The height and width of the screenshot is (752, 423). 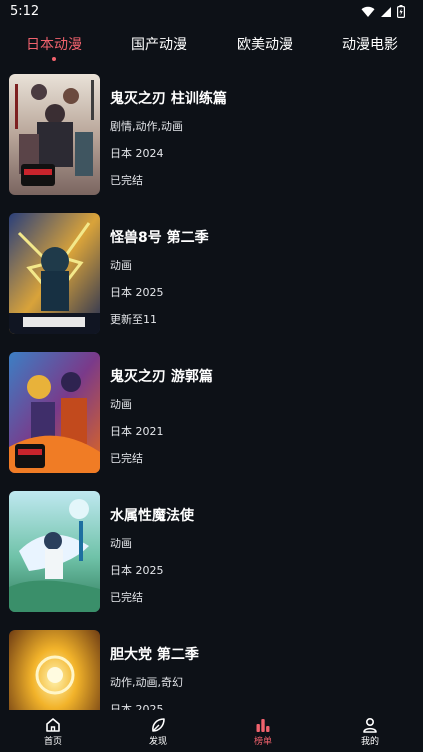 What do you see at coordinates (146, 126) in the screenshot?
I see `anime-genre: 剧情,动作,动画` at bounding box center [146, 126].